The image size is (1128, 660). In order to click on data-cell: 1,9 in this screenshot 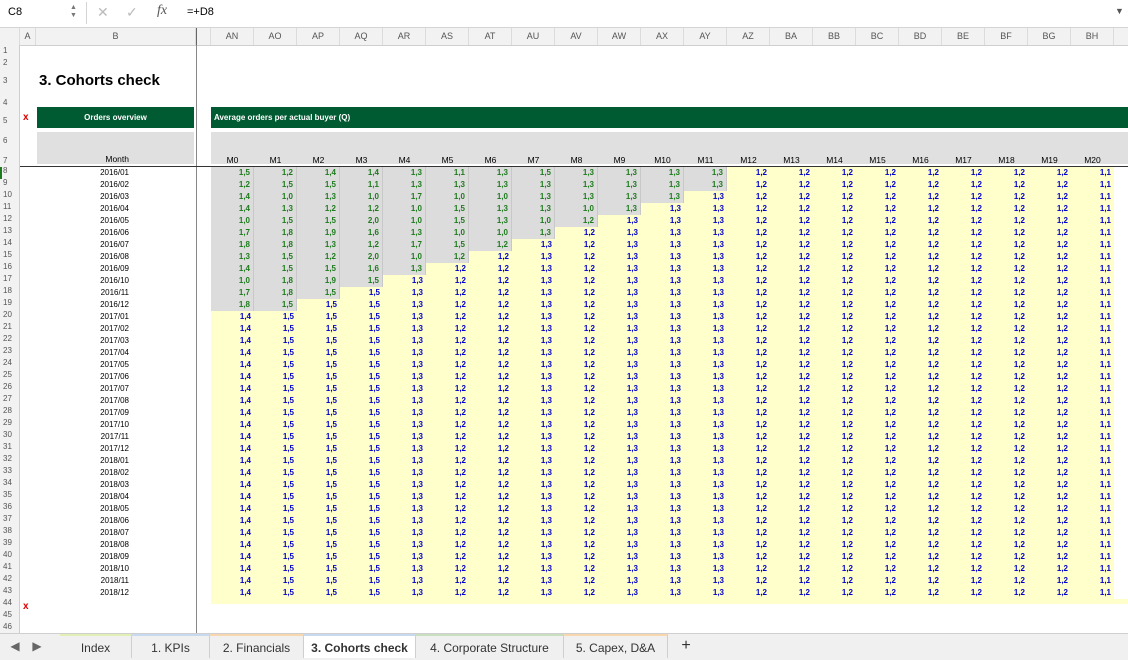, I will do `click(318, 233)`.